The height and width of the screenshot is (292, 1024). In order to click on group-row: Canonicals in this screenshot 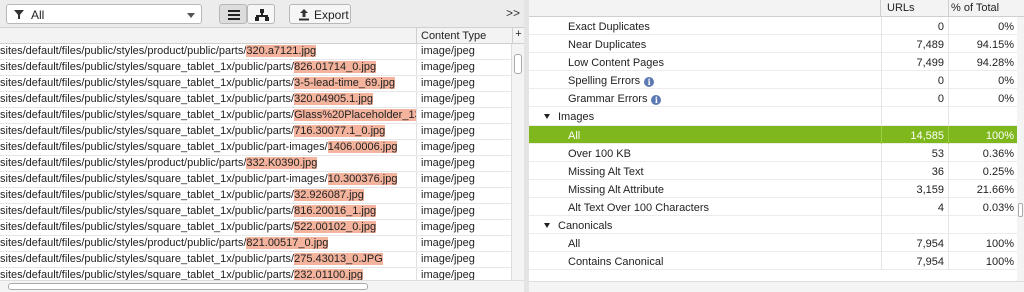, I will do `click(773, 225)`.